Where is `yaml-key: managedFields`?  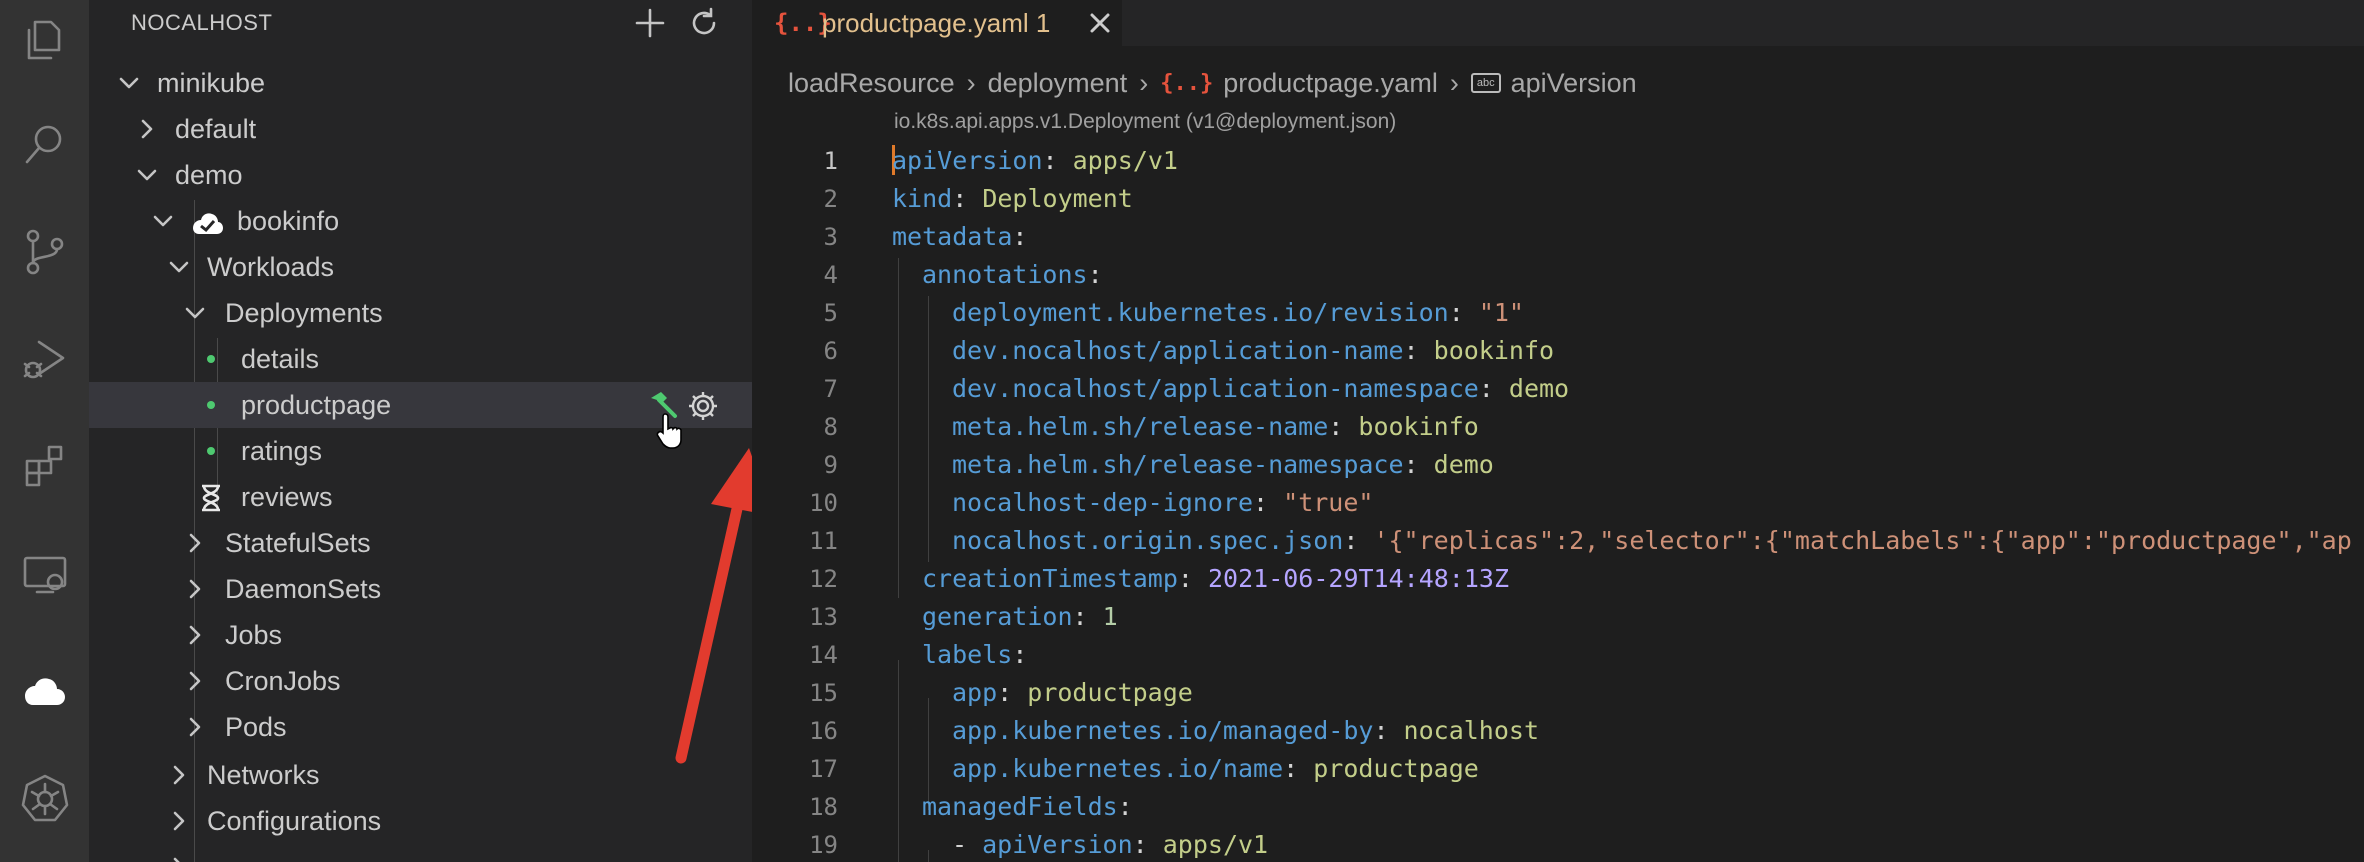 yaml-key: managedFields is located at coordinates (1020, 806).